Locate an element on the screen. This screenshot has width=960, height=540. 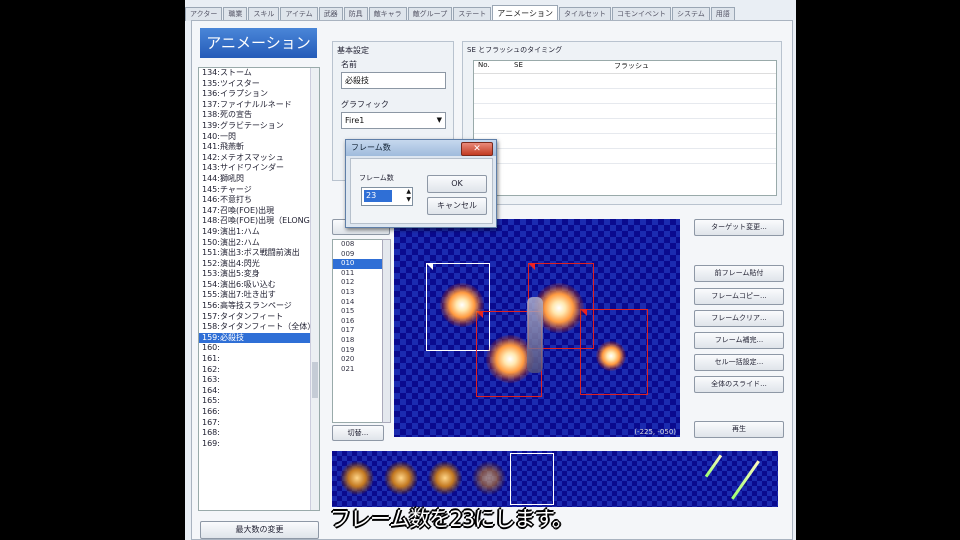
frame-item: 009 is located at coordinates (358, 255).